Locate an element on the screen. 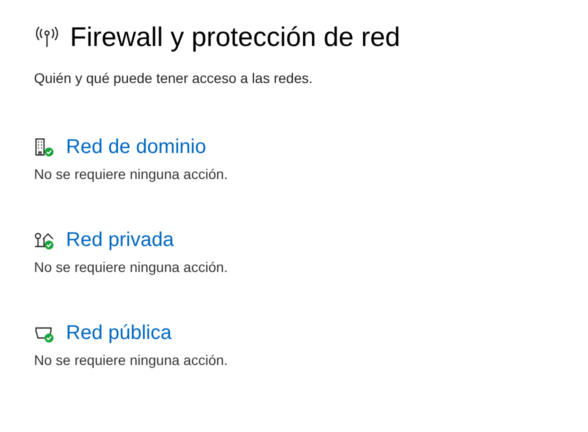  network-link: Red privada is located at coordinates (120, 240).